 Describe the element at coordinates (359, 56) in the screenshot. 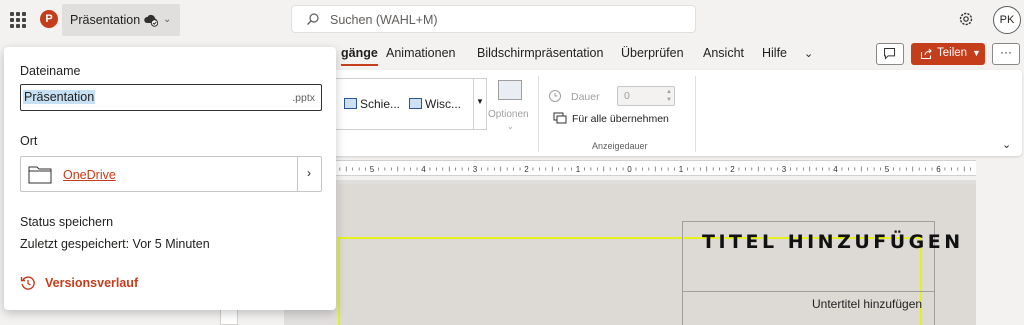

I see `tab-transitions: gänge` at that location.